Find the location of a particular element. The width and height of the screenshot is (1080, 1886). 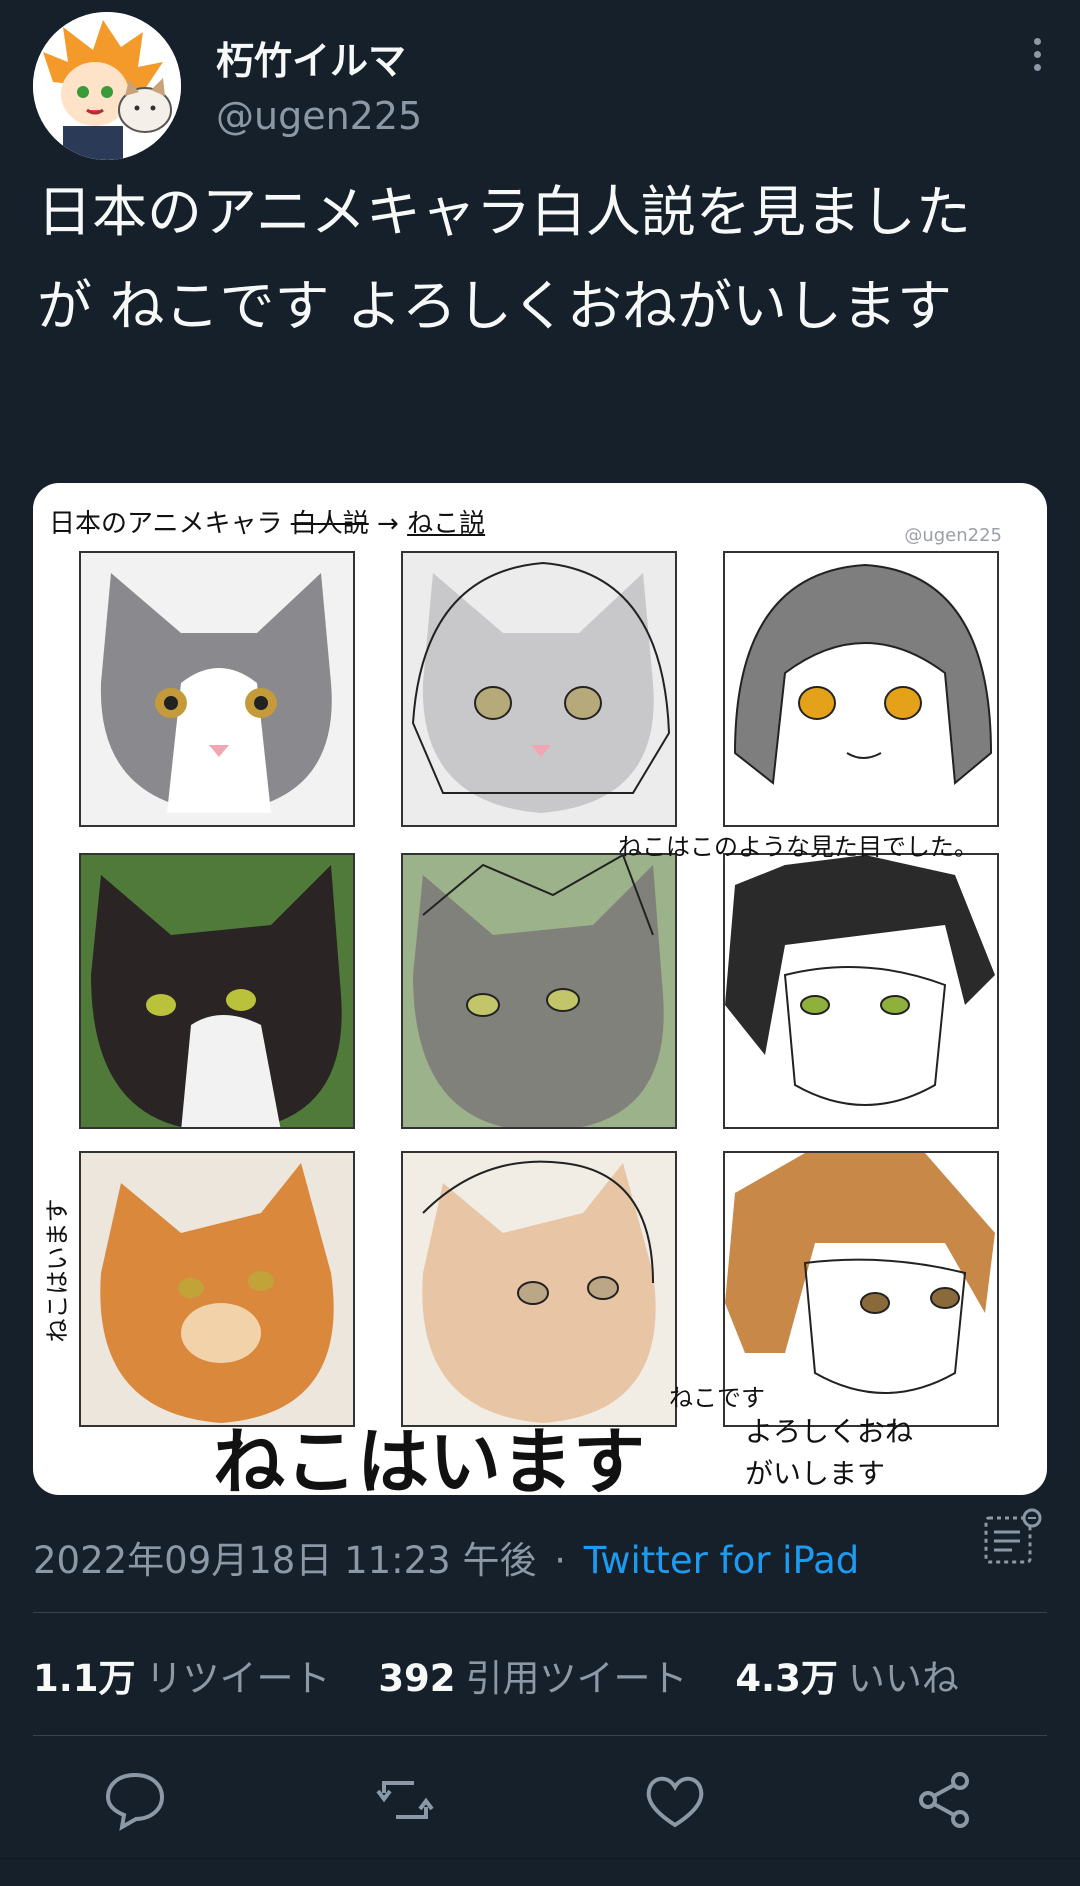

retweet-icon is located at coordinates (405, 1800).